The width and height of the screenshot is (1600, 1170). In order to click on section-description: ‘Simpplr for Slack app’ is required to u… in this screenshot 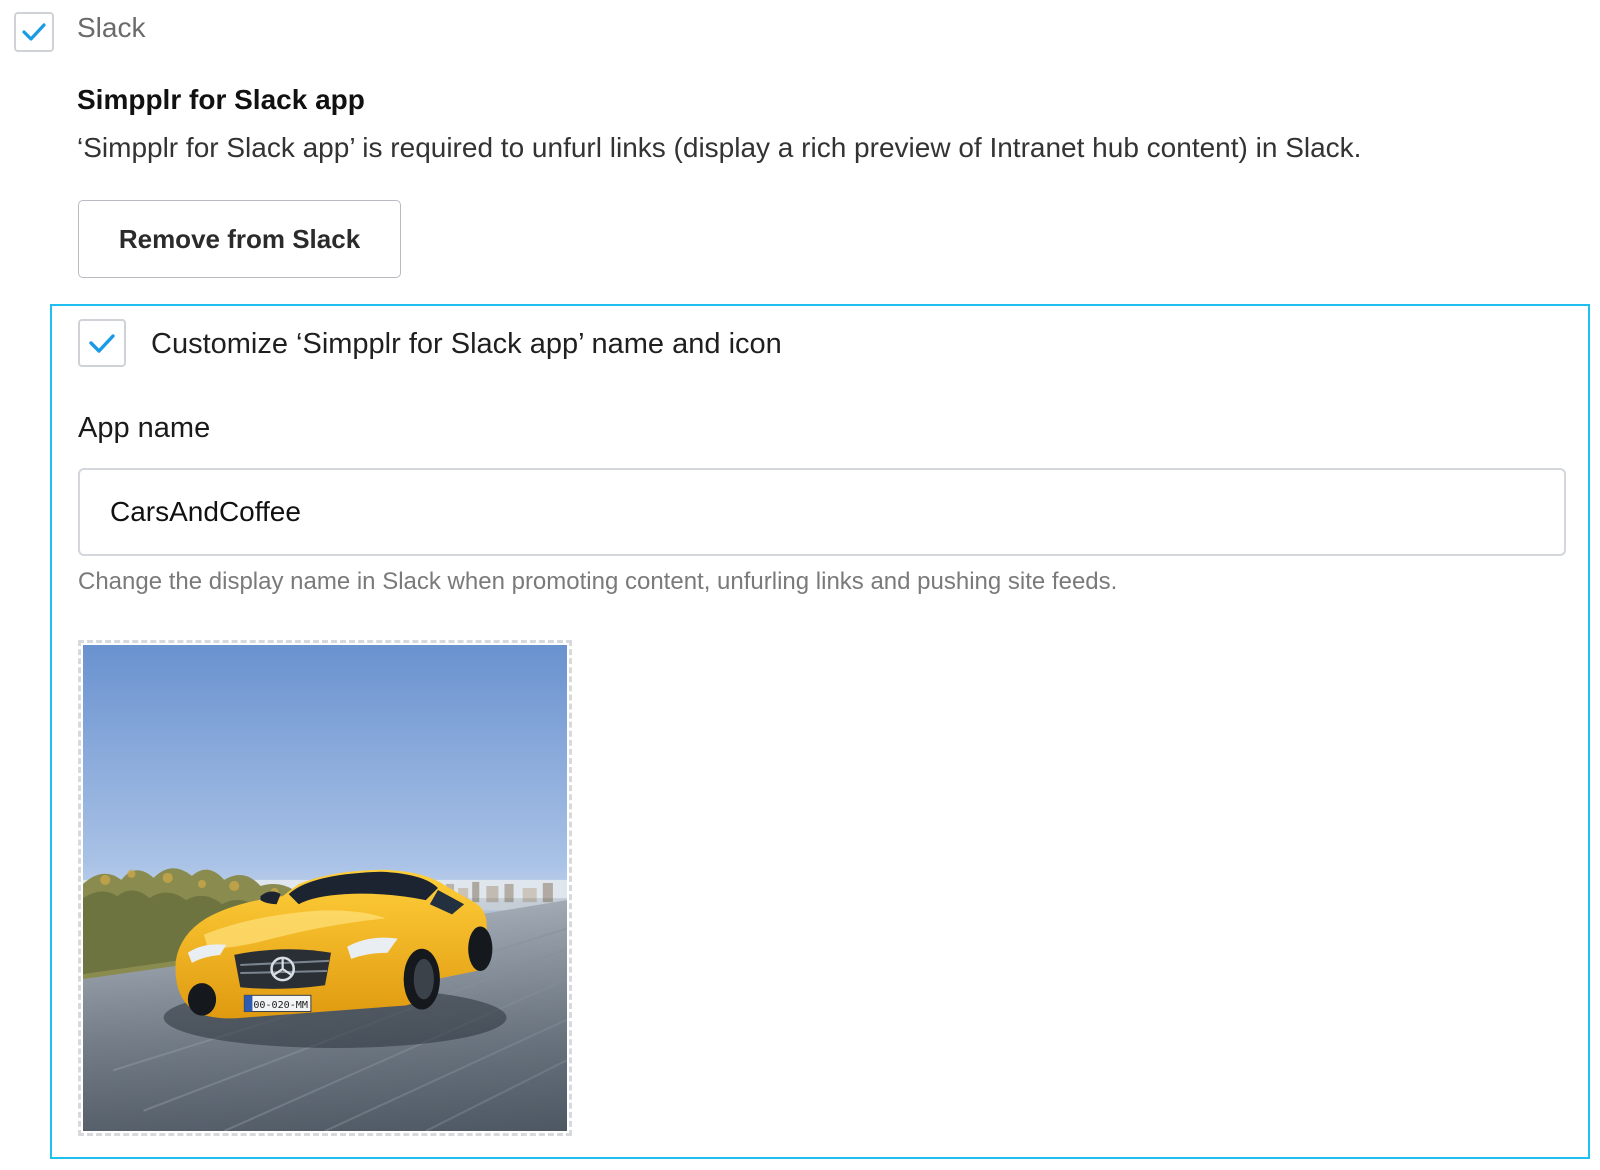, I will do `click(719, 147)`.